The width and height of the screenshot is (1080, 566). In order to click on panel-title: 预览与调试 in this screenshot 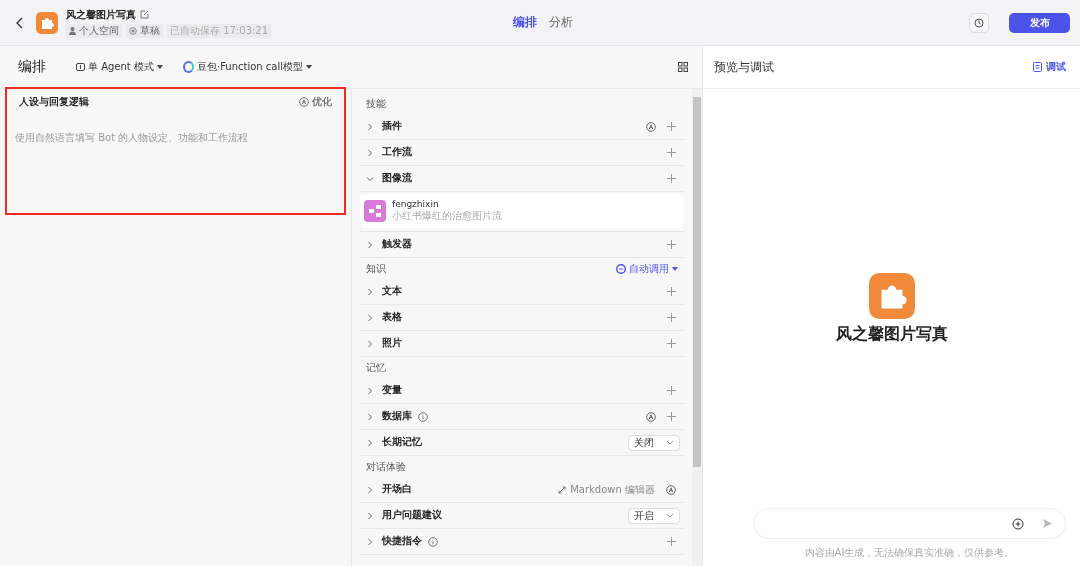, I will do `click(744, 67)`.